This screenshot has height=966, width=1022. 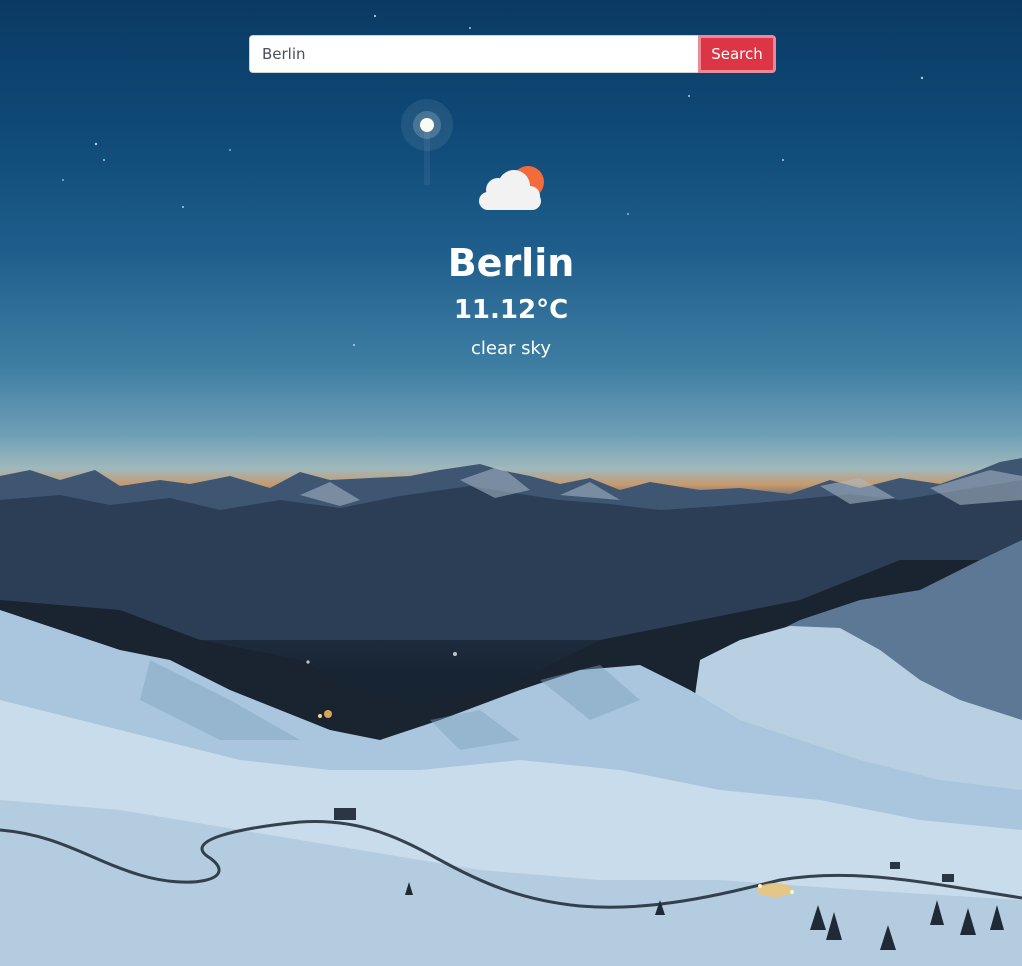 What do you see at coordinates (511, 348) in the screenshot?
I see `weather-description: clear sky` at bounding box center [511, 348].